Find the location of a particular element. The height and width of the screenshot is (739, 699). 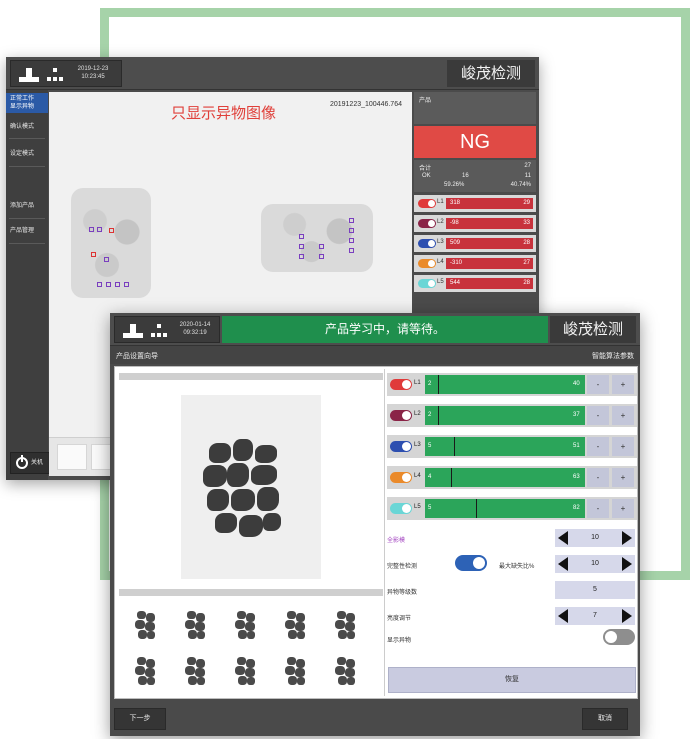

back-lane-list: L1 318 29 L2 -98 33 L3 509 28 L4 -310 27 L5 544 28 is located at coordinates (475, 243).